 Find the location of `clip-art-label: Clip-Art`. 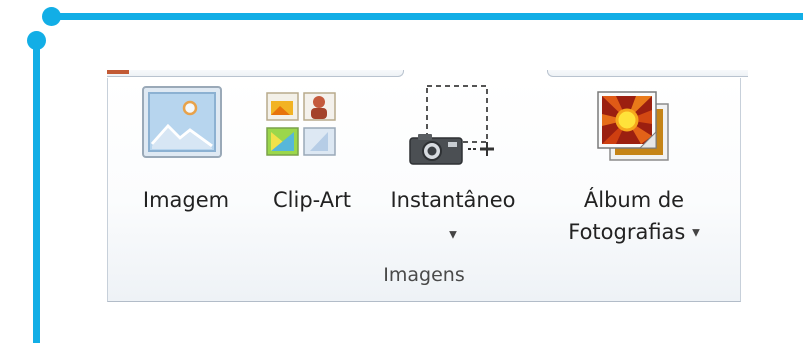

clip-art-label: Clip-Art is located at coordinates (311, 200).